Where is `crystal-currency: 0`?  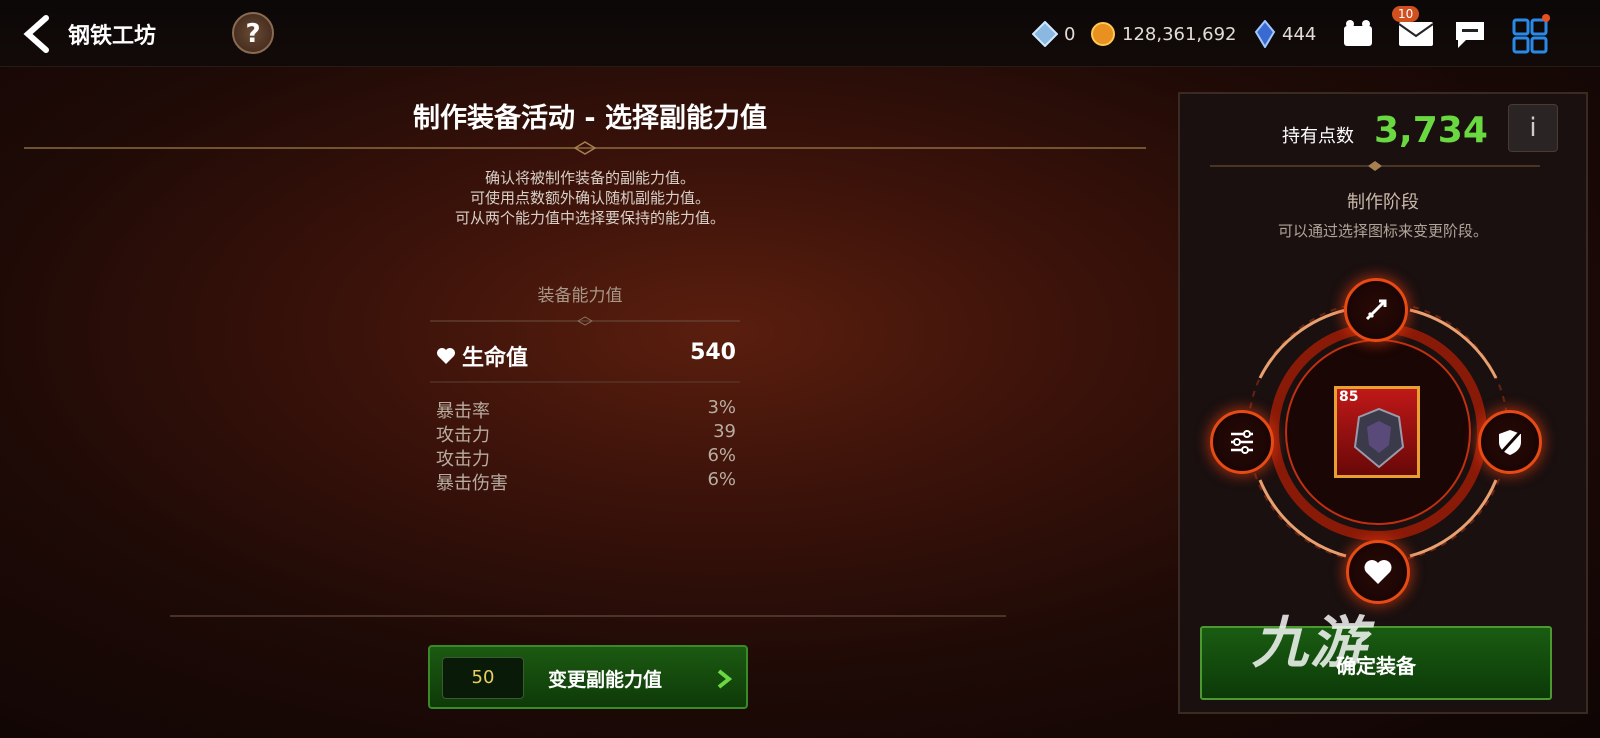 crystal-currency: 0 is located at coordinates (1053, 34).